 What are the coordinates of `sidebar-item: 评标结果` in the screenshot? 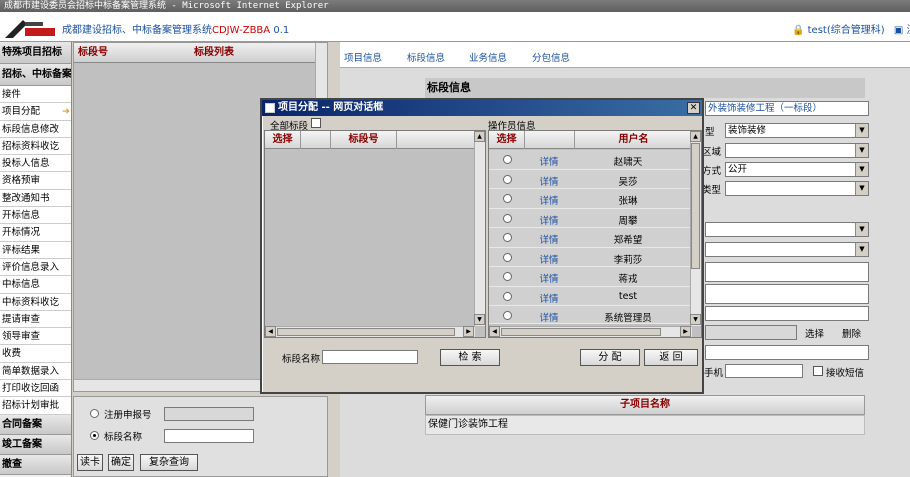 It's located at (35, 250).